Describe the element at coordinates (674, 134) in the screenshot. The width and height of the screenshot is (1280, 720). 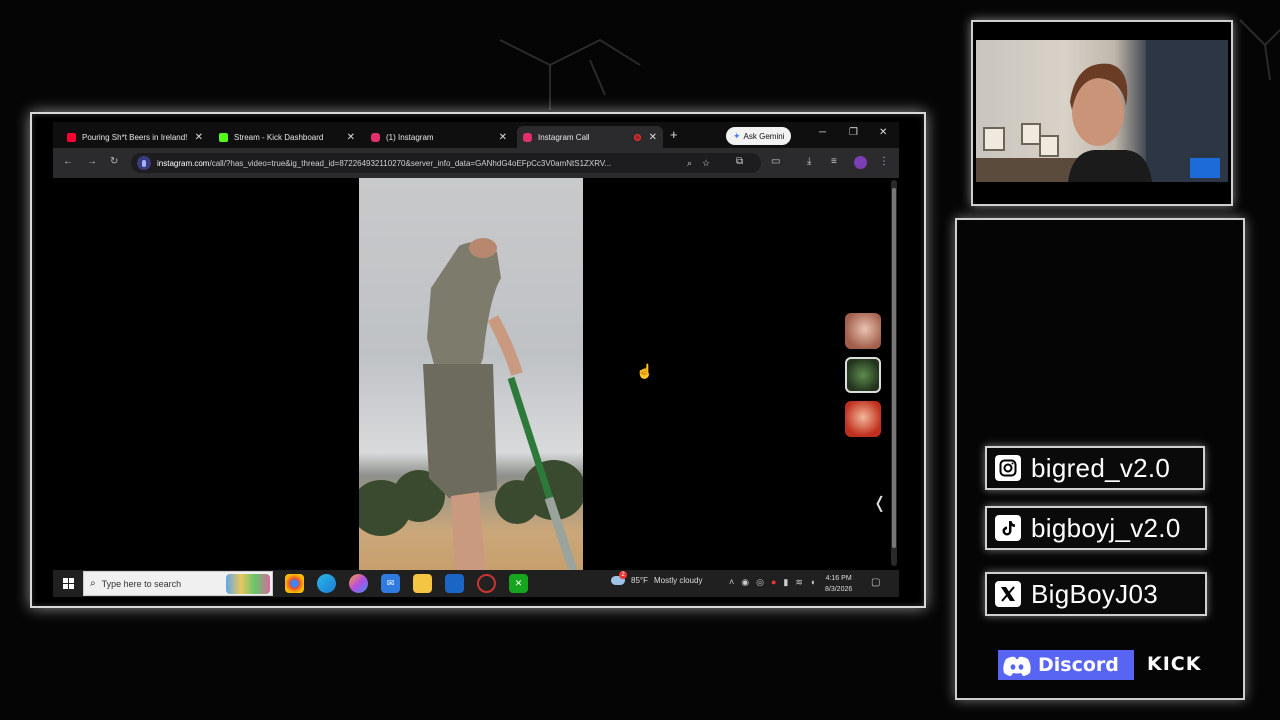
I see `new-tab-button: +` at that location.